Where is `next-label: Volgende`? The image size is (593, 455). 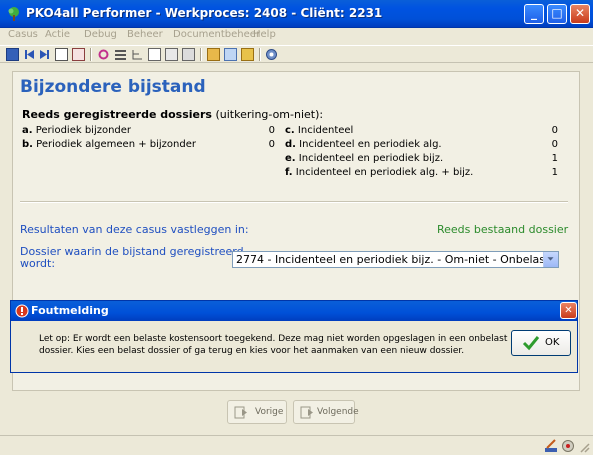
next-label: Volgende is located at coordinates (338, 412).